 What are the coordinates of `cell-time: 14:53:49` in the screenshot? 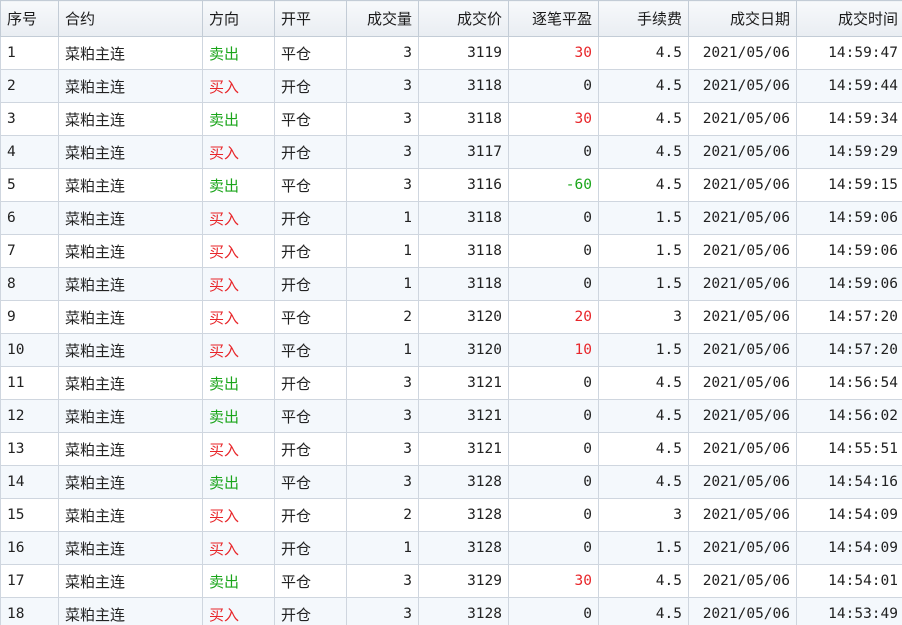 It's located at (849, 611).